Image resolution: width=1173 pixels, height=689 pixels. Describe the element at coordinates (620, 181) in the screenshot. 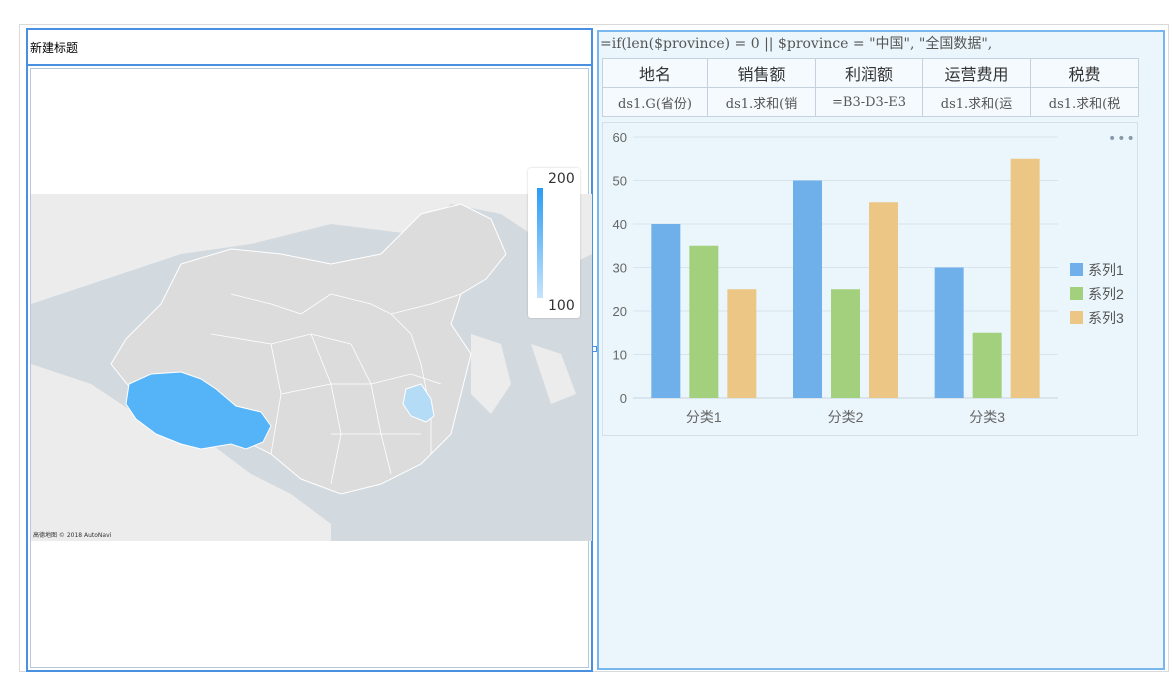

I see `y-tick-label: 50` at that location.